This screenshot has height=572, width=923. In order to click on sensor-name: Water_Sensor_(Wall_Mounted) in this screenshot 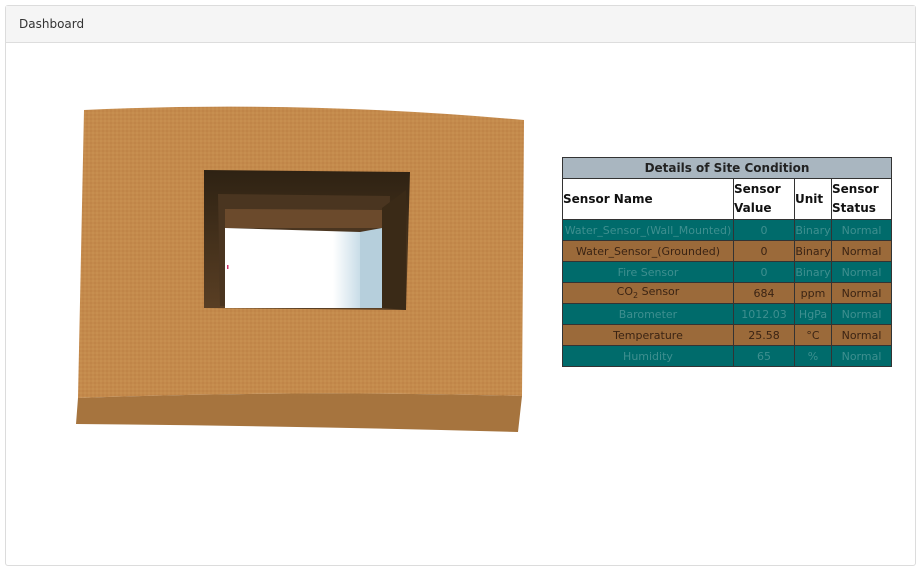, I will do `click(648, 230)`.